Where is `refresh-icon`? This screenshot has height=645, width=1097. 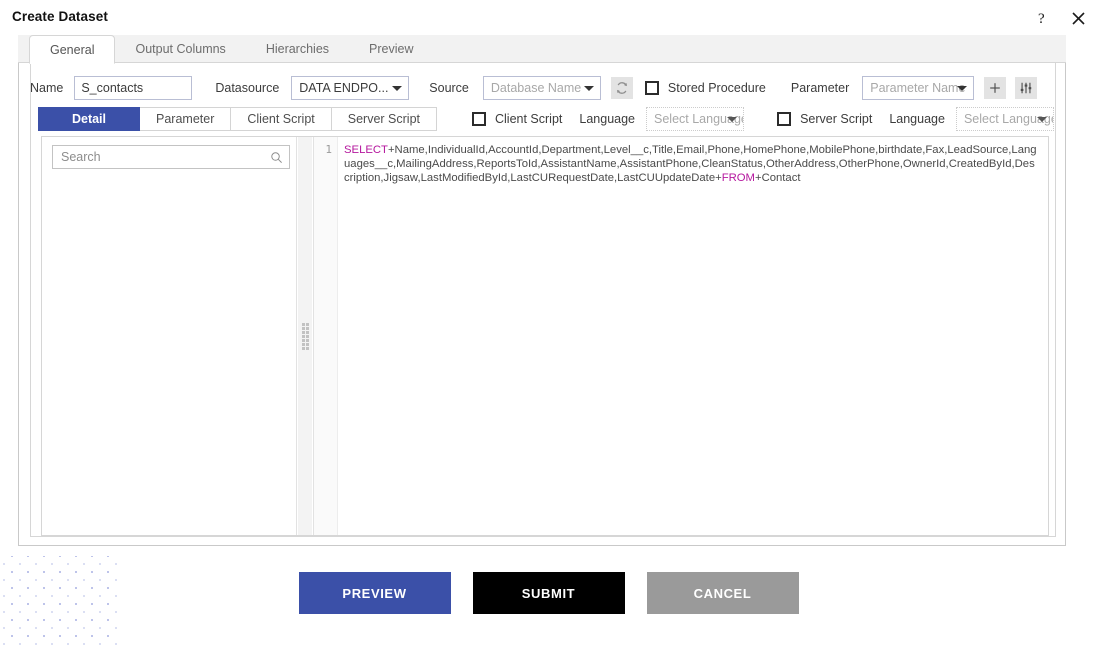 refresh-icon is located at coordinates (621, 88).